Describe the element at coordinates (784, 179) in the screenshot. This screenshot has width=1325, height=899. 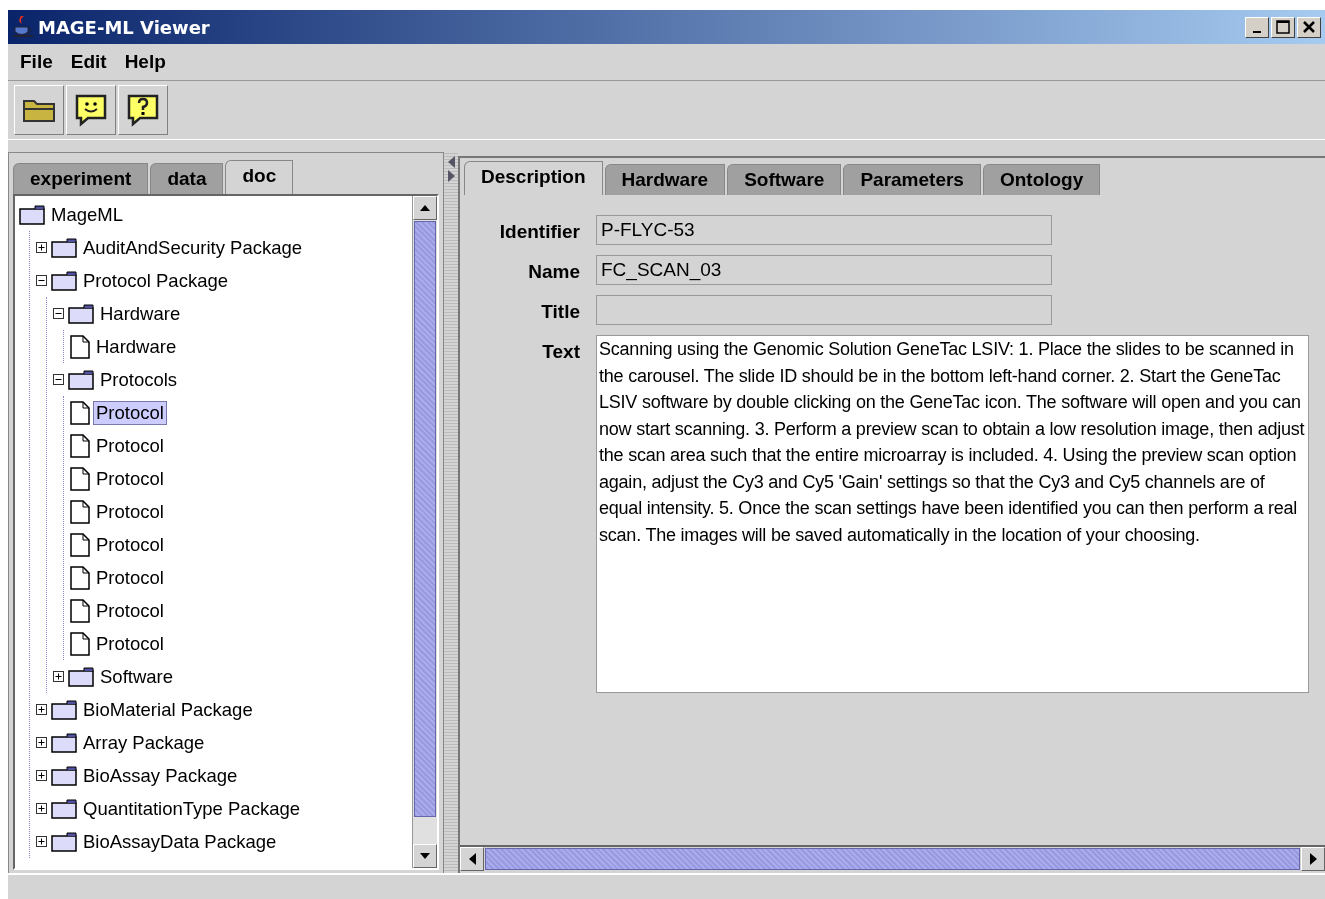
I see `tab: Software` at that location.